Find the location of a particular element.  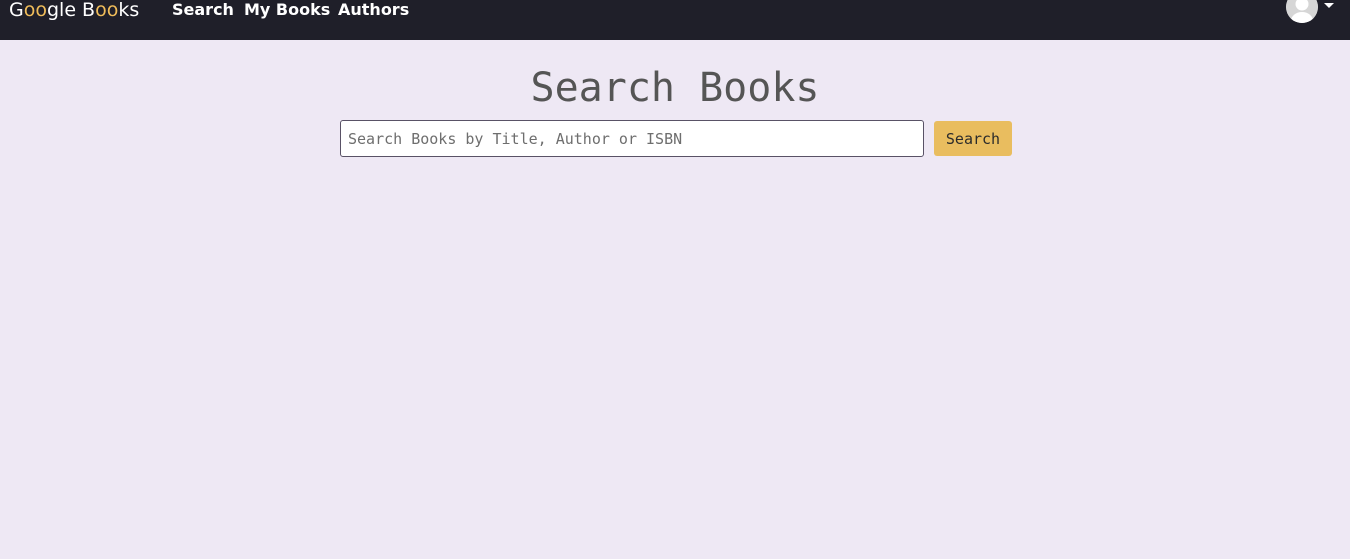

brand-text-part: ks is located at coordinates (129, 10).